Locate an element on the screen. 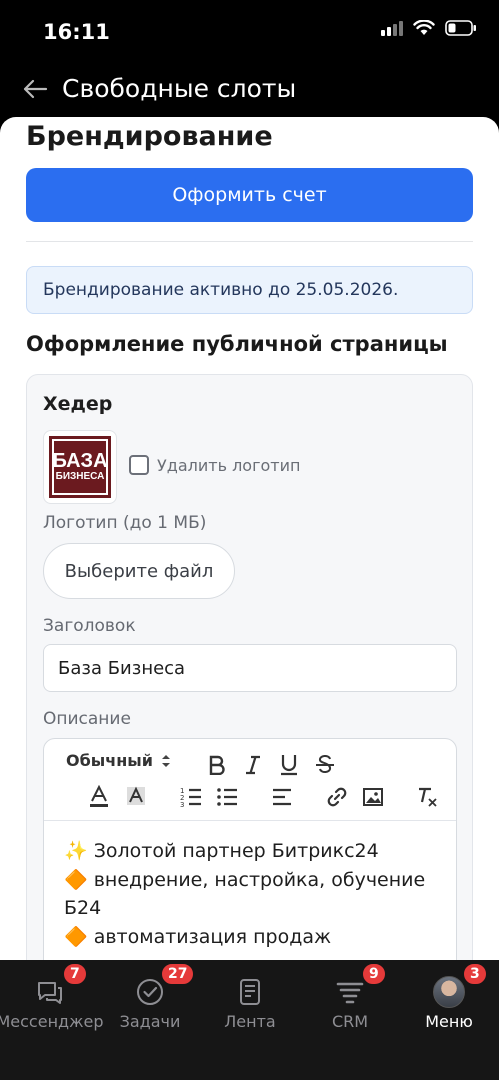  image-icon is located at coordinates (373, 797).